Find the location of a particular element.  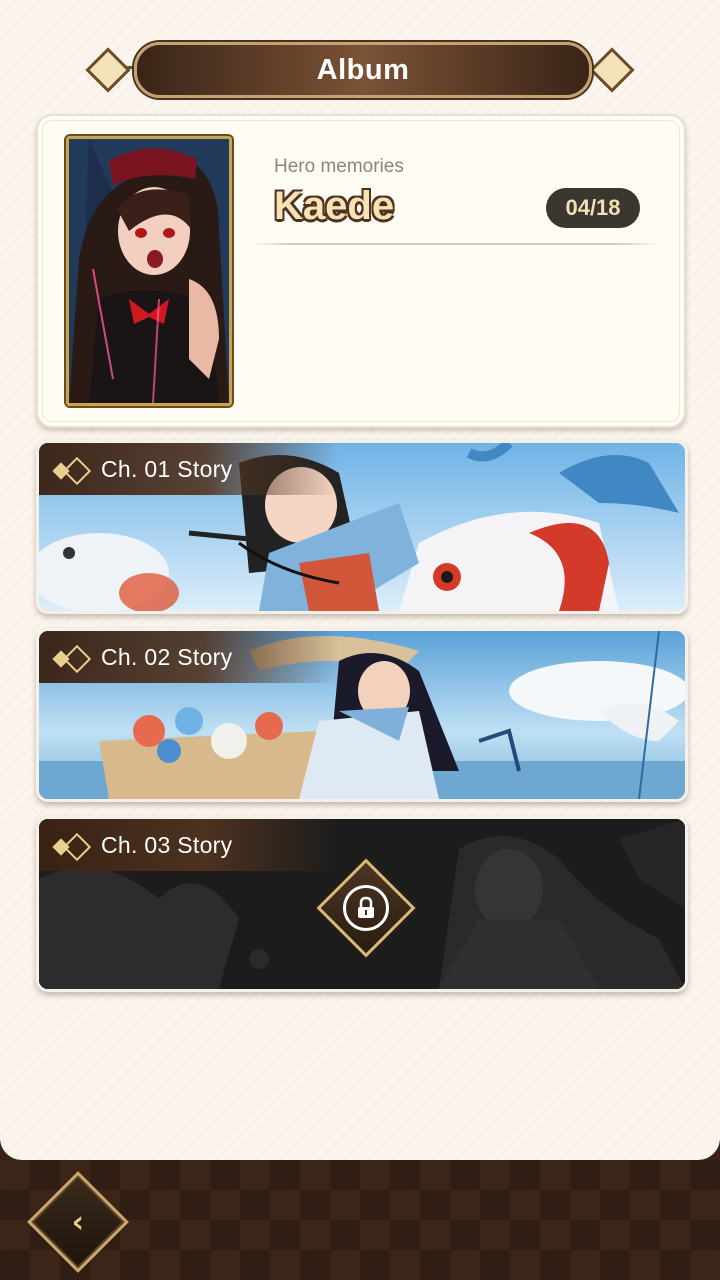

title-bar: Album is located at coordinates (363, 70).